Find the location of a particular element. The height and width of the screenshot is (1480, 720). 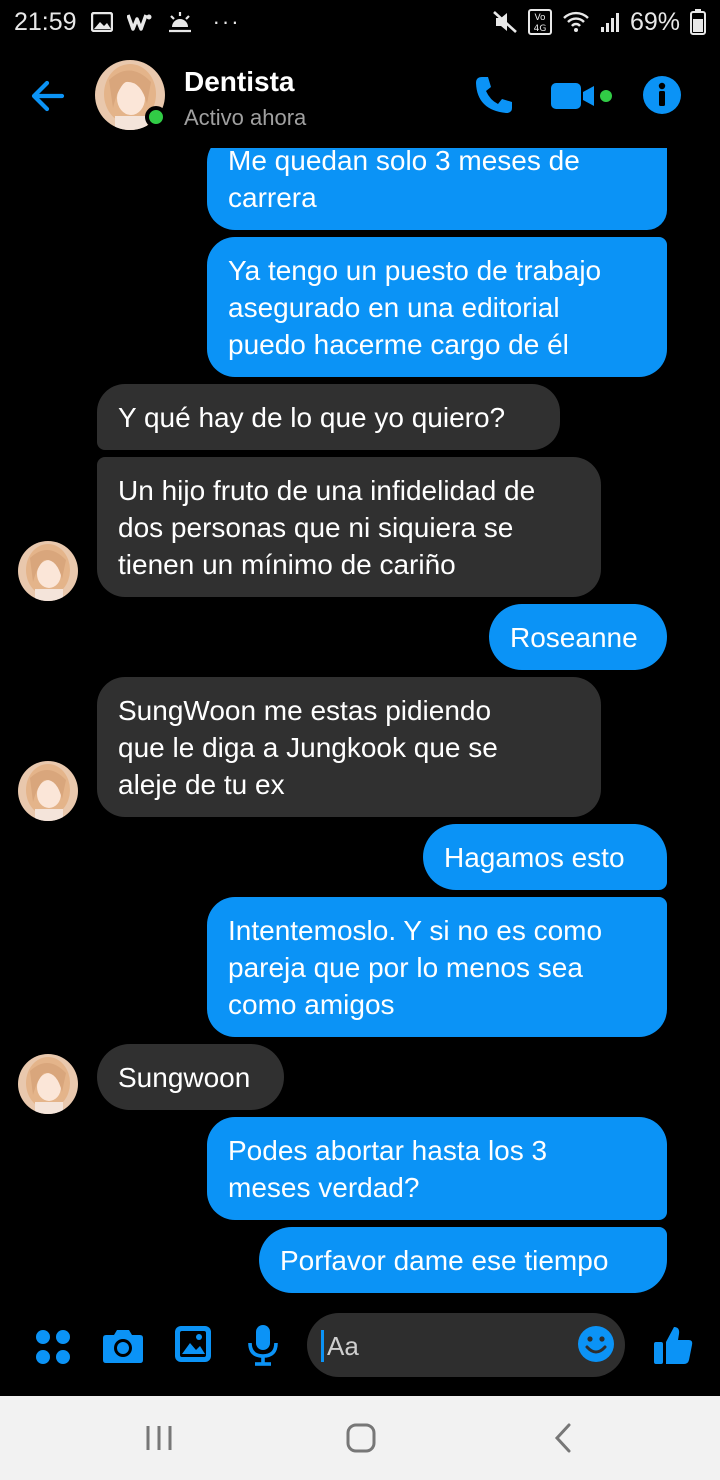

back-nav-button is located at coordinates (568, 1438).